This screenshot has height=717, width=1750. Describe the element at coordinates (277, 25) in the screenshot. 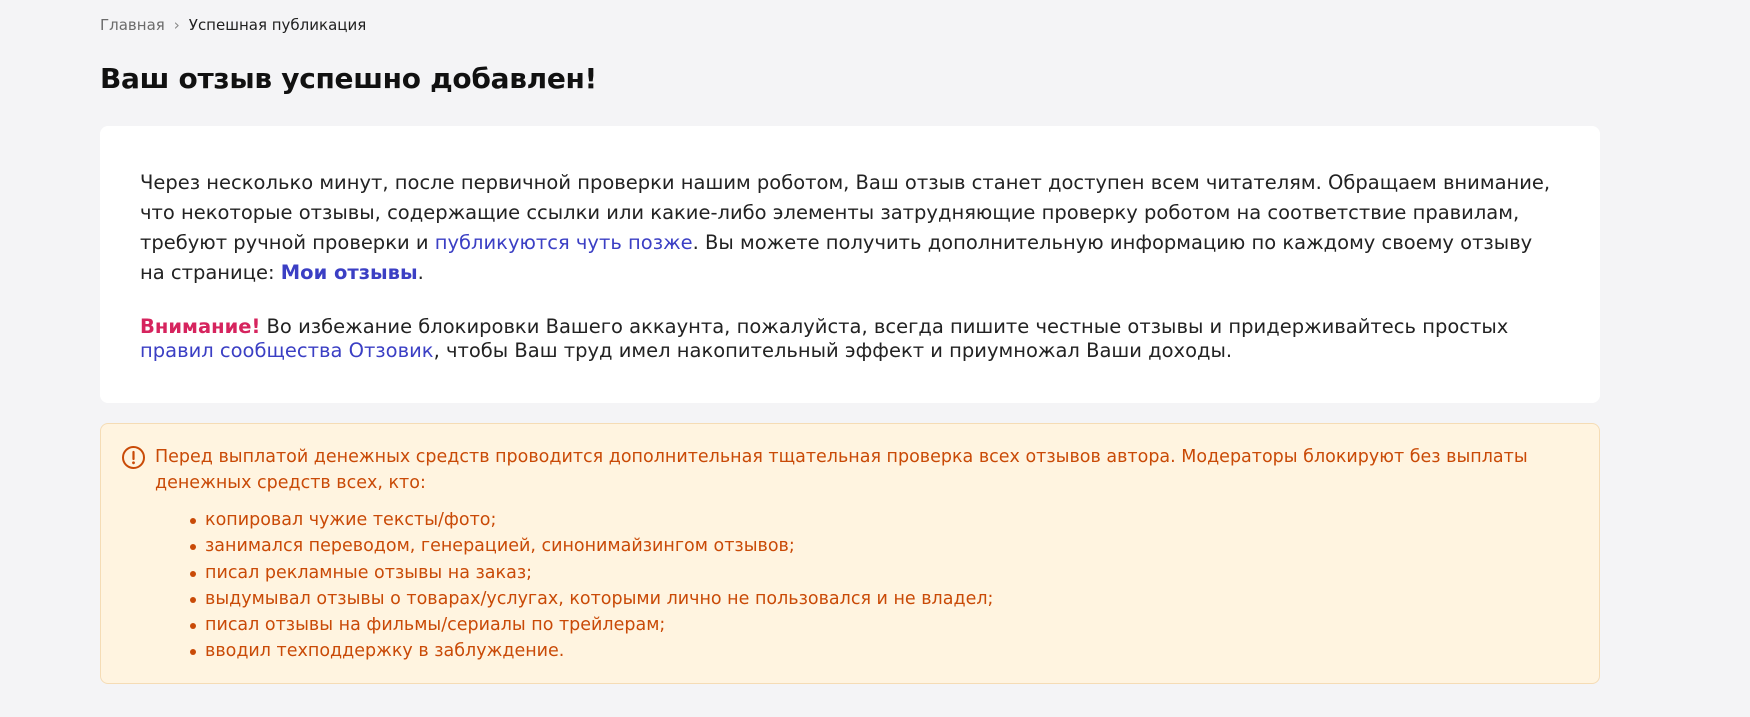

I see `breadcrumb-current: Успешная публикация` at that location.